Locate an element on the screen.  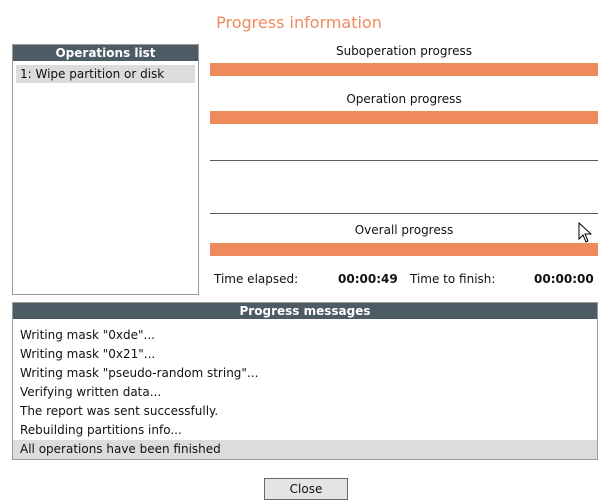
suboperation-progress-label: Suboperation progress is located at coordinates (404, 51).